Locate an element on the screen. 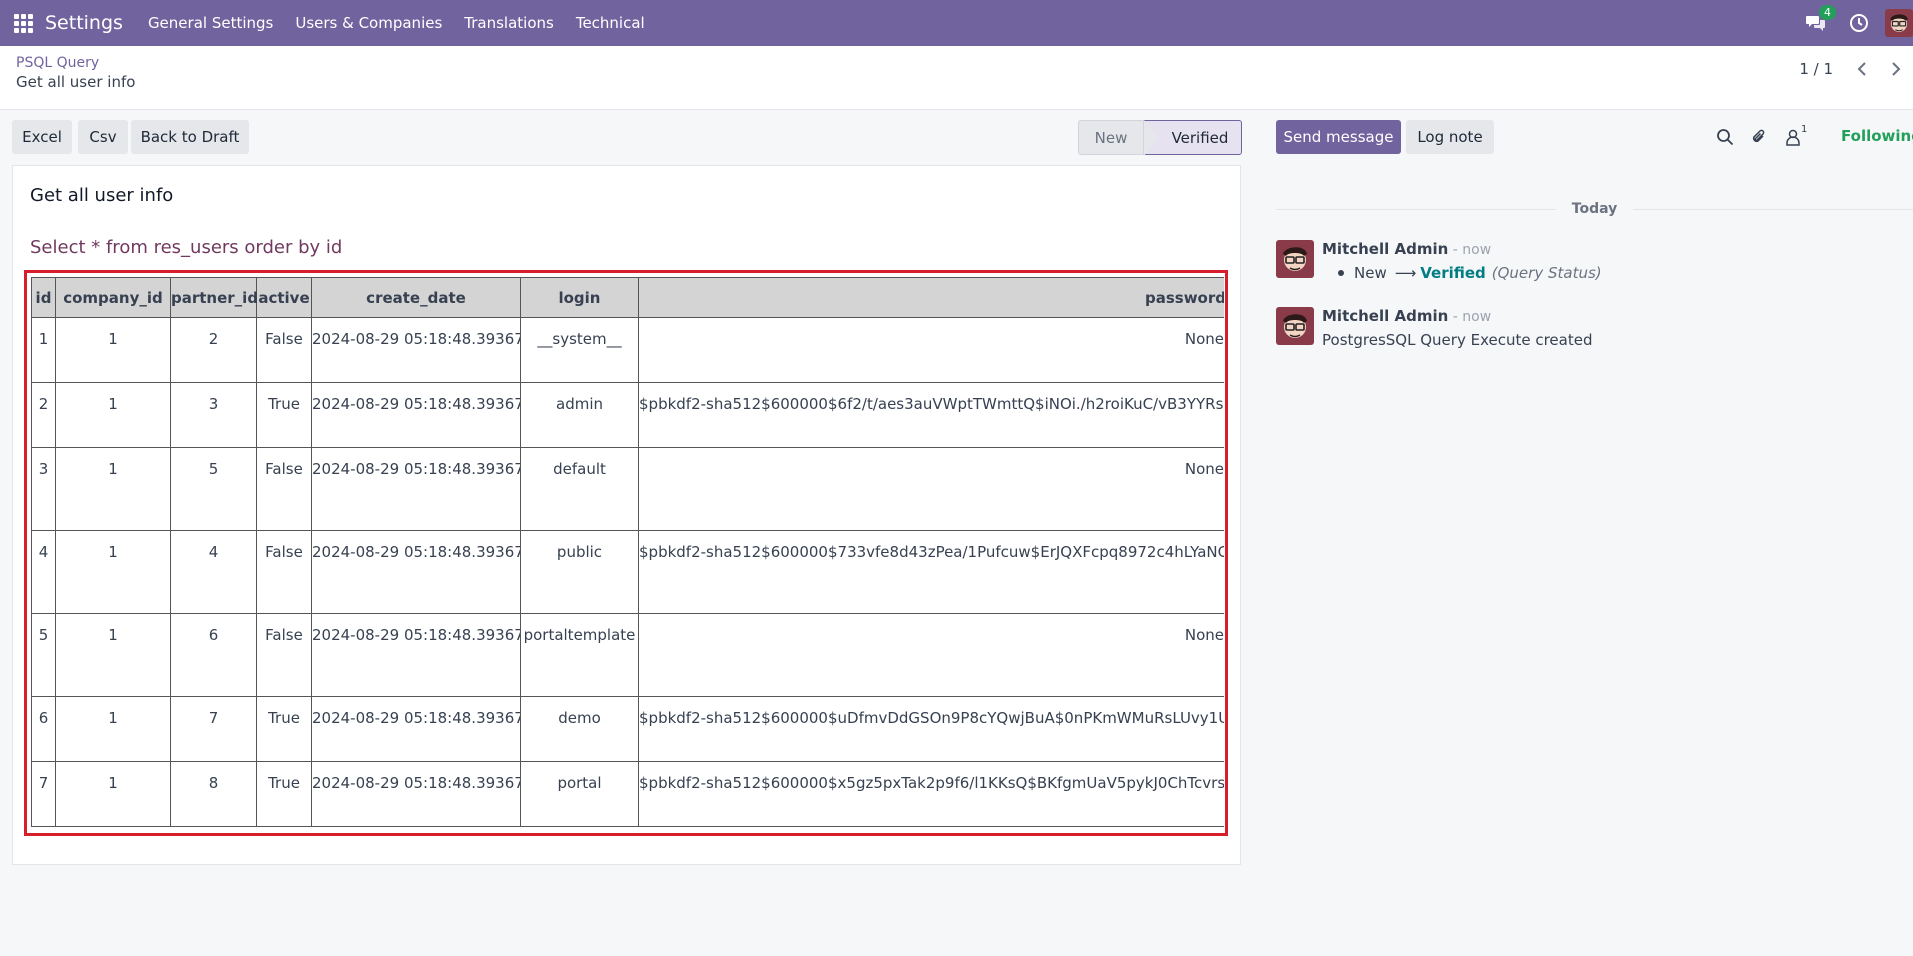  following-button: Following is located at coordinates (1877, 136).